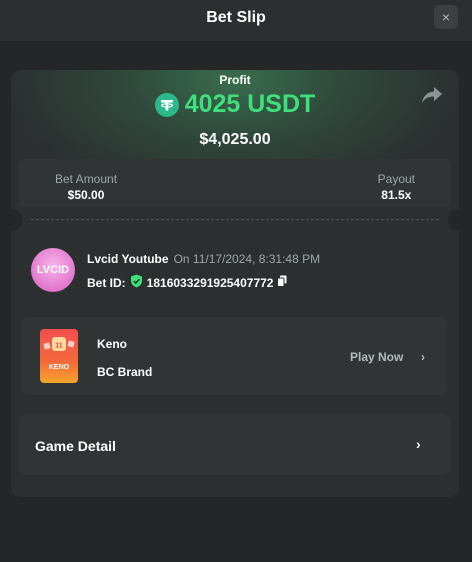 This screenshot has width=472, height=562. What do you see at coordinates (396, 187) in the screenshot?
I see `payout: Payout 81.5x` at bounding box center [396, 187].